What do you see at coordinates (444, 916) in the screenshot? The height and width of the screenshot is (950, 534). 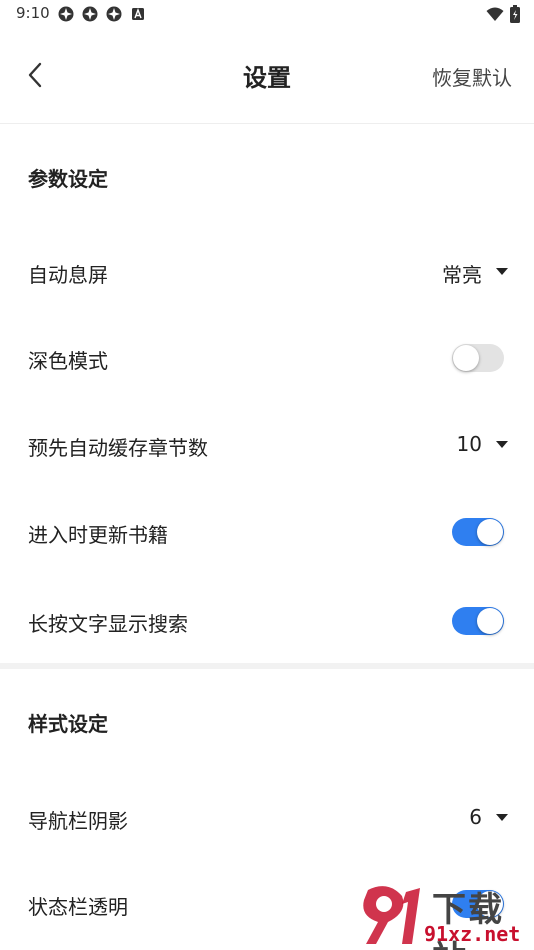 I see `watermark-logo: 下载站 91xz.net` at bounding box center [444, 916].